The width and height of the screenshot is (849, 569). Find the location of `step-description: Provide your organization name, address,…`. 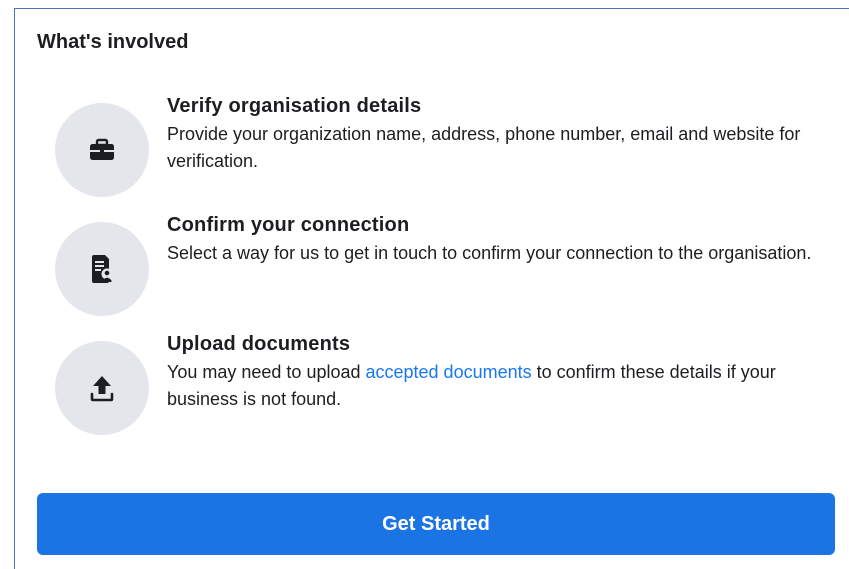

step-description: Provide your organization name, address,… is located at coordinates (484, 147).